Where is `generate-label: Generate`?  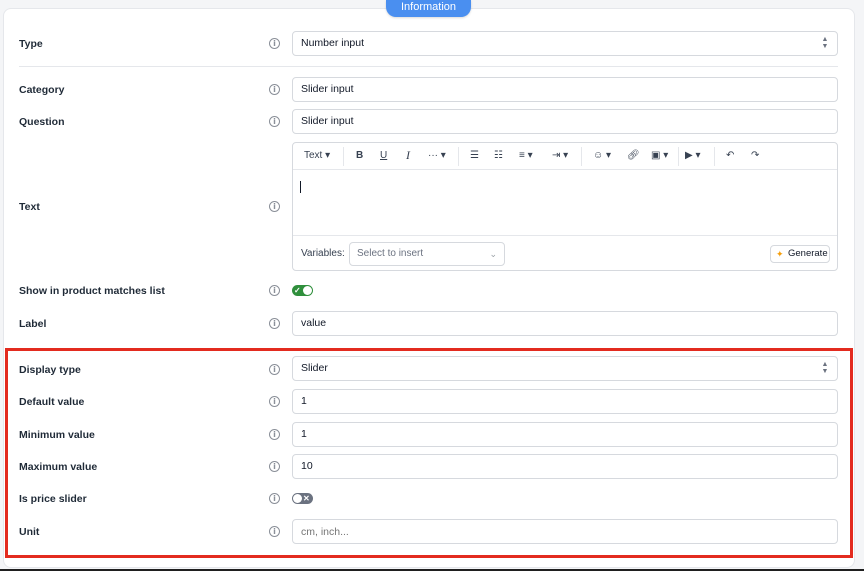 generate-label: Generate is located at coordinates (808, 253).